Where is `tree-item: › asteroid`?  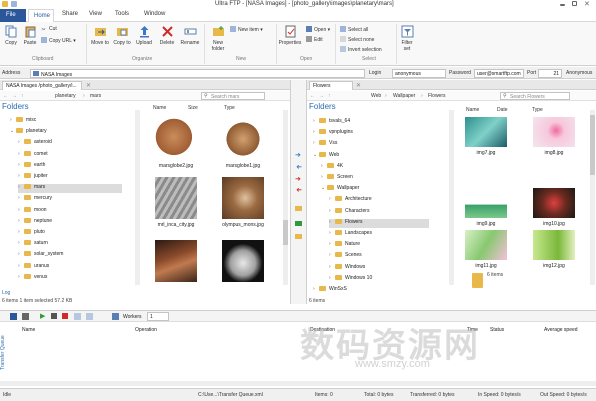
tree-item: › asteroid is located at coordinates (65, 143).